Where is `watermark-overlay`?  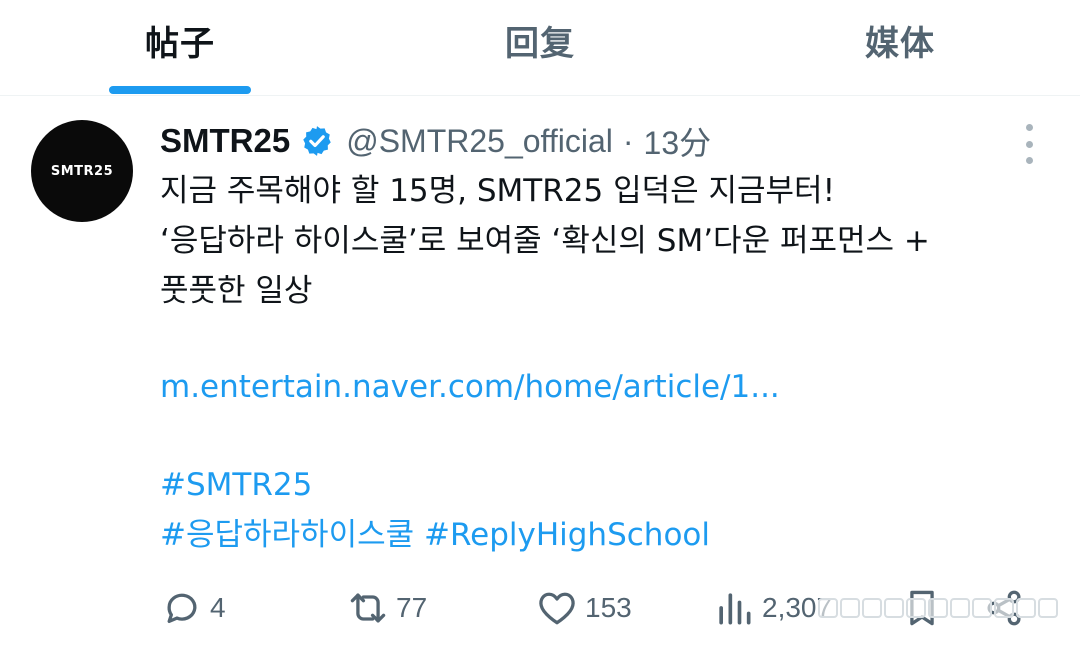 watermark-overlay is located at coordinates (943, 608).